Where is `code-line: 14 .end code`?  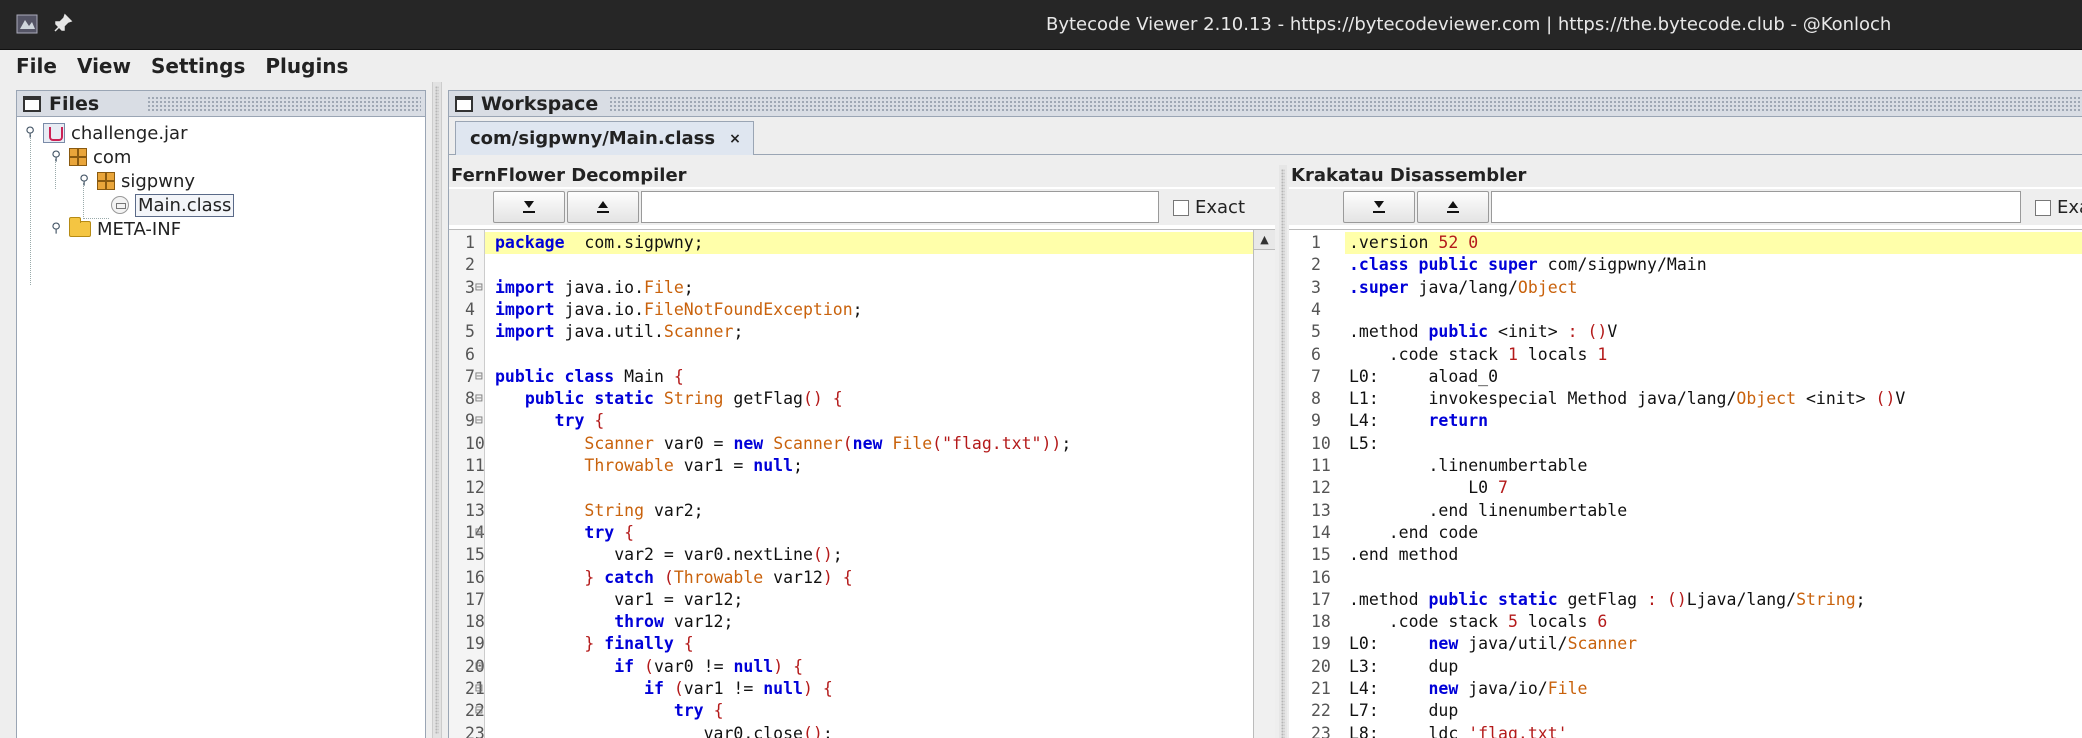 code-line: 14 .end code is located at coordinates (1685, 533).